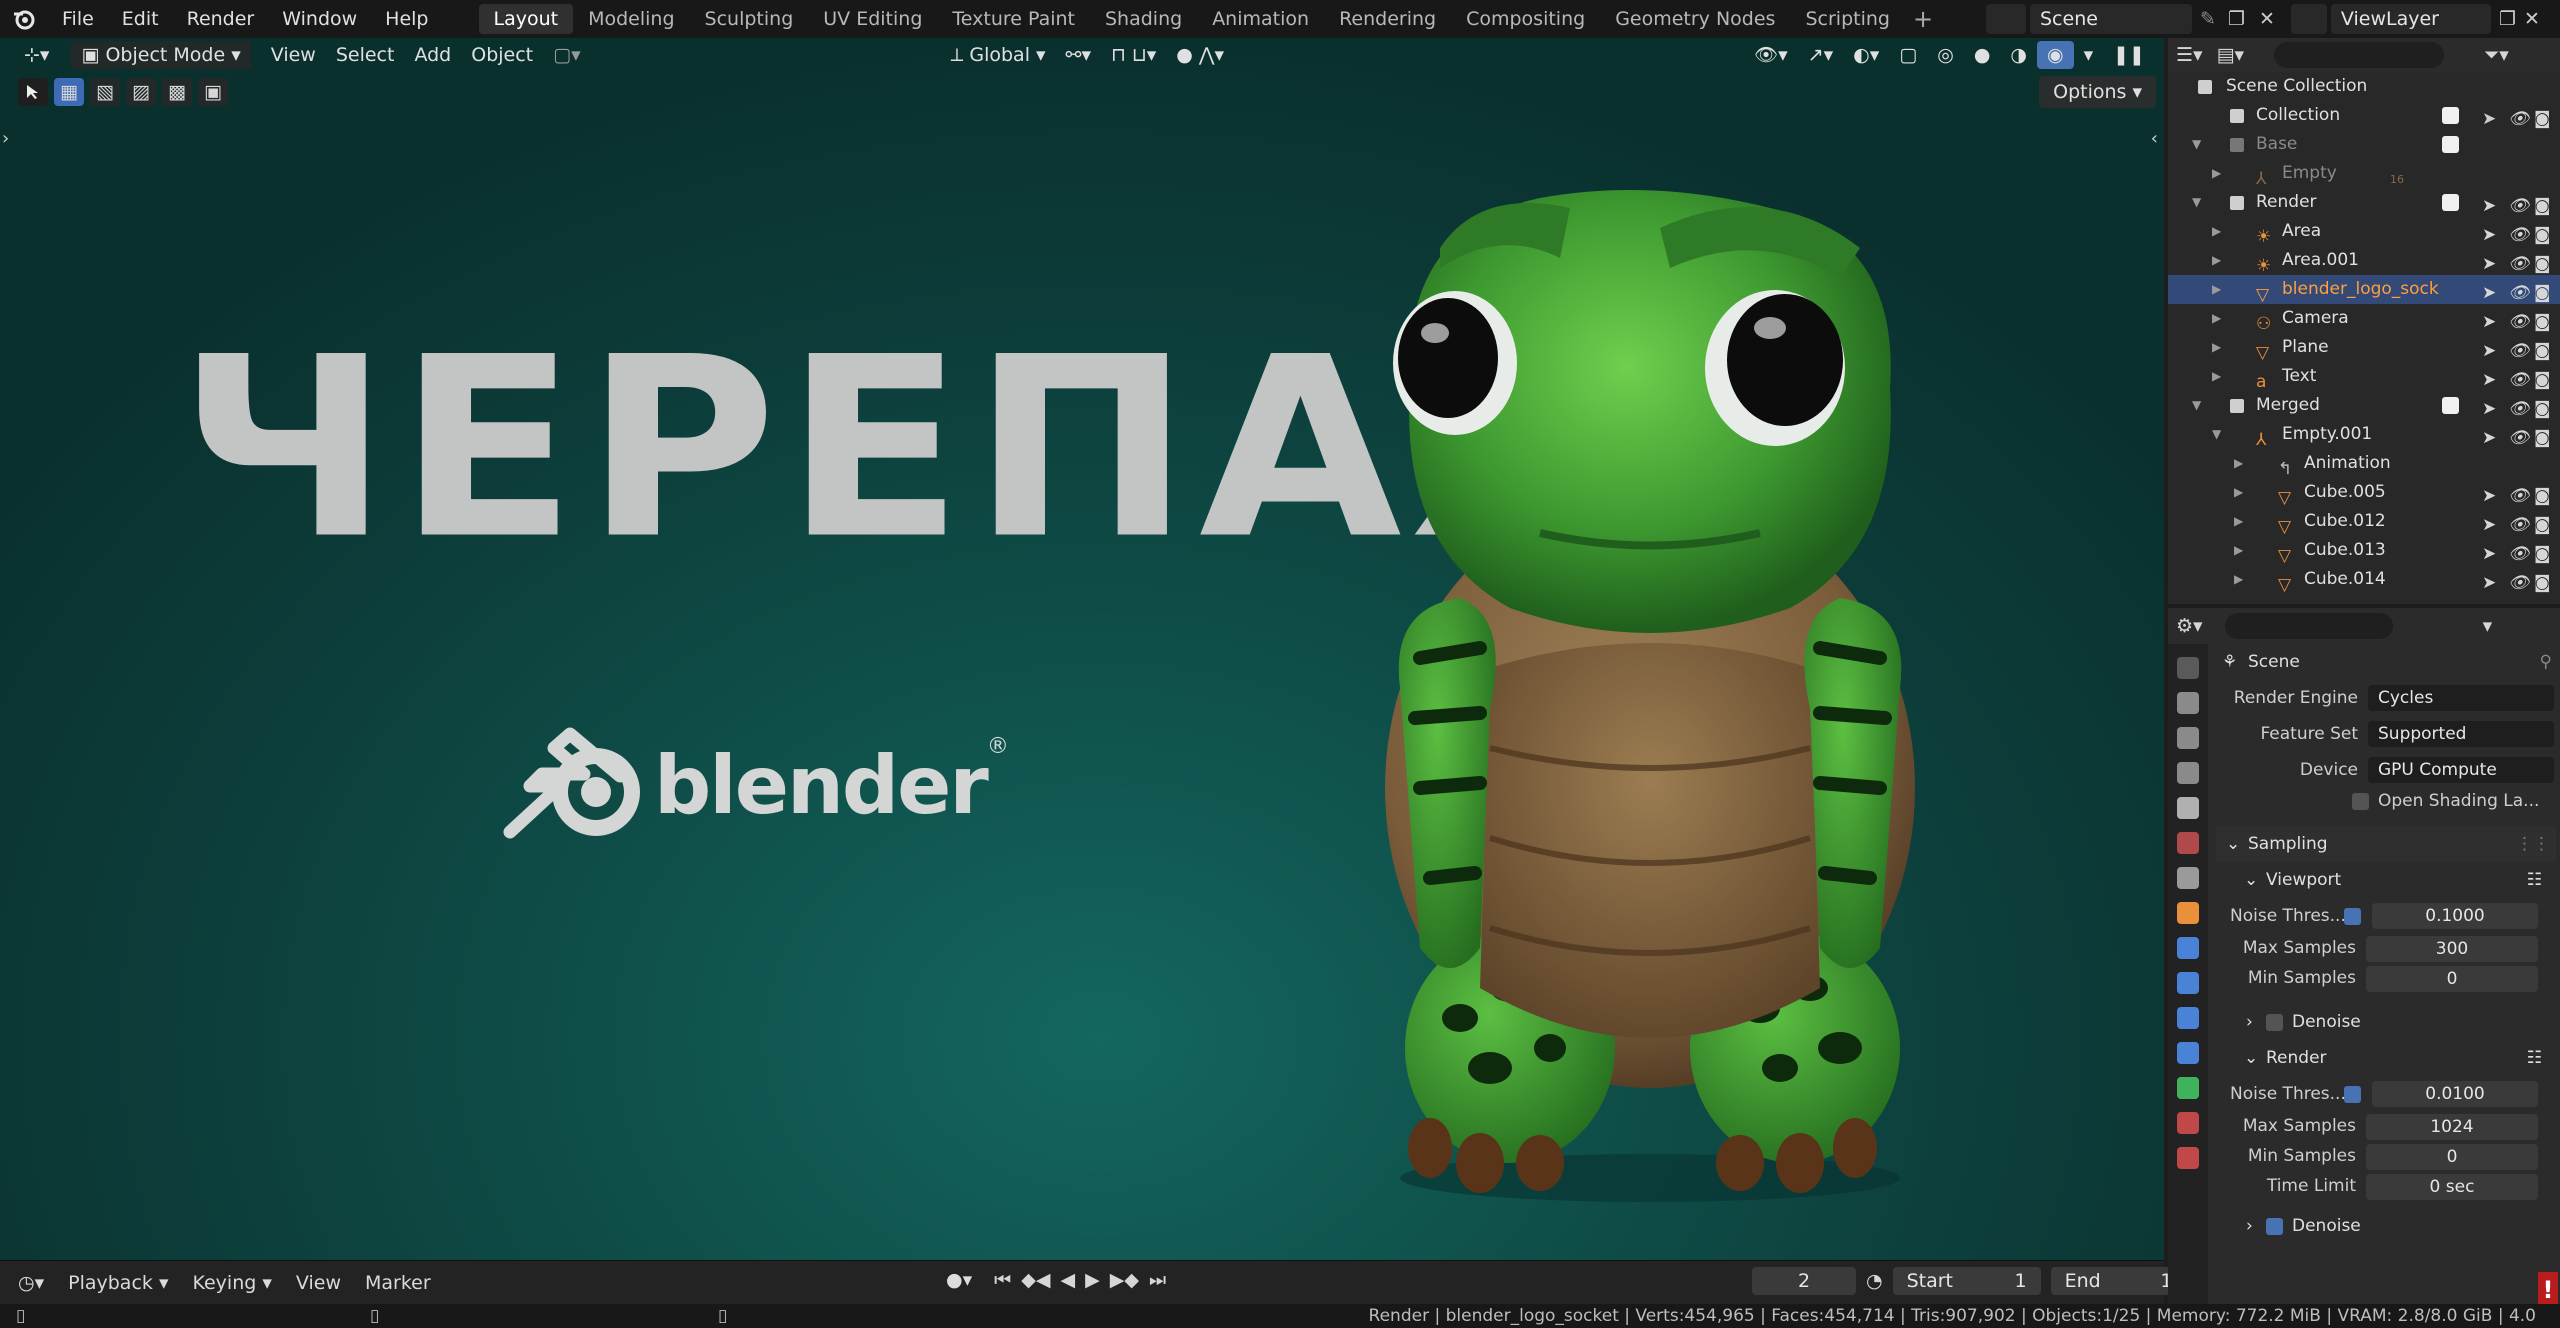 This screenshot has width=2560, height=1328. Describe the element at coordinates (2188, 1158) in the screenshot. I see `texture-tab-icon` at that location.